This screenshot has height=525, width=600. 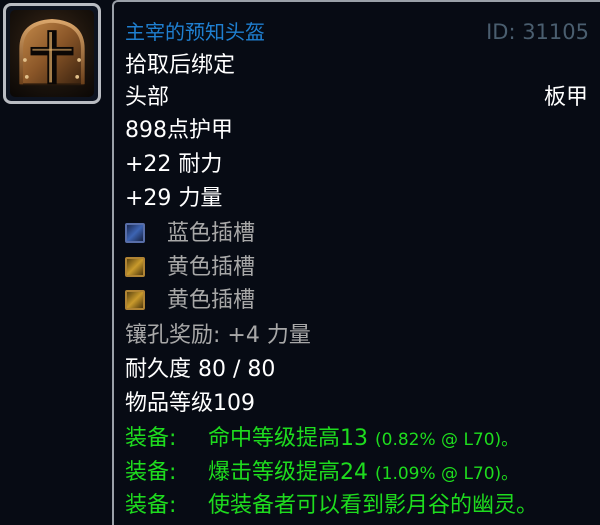 I want to click on equip-detail: (1.09% @ L70)。, so click(x=447, y=474).